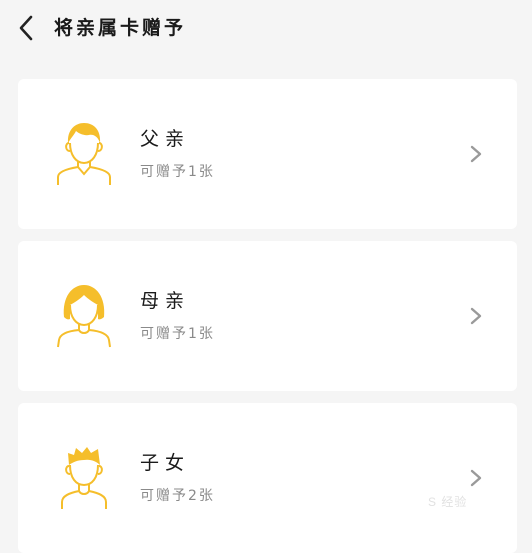 This screenshot has height=553, width=532. I want to click on page-title: 将亲属卡赠予, so click(120, 28).